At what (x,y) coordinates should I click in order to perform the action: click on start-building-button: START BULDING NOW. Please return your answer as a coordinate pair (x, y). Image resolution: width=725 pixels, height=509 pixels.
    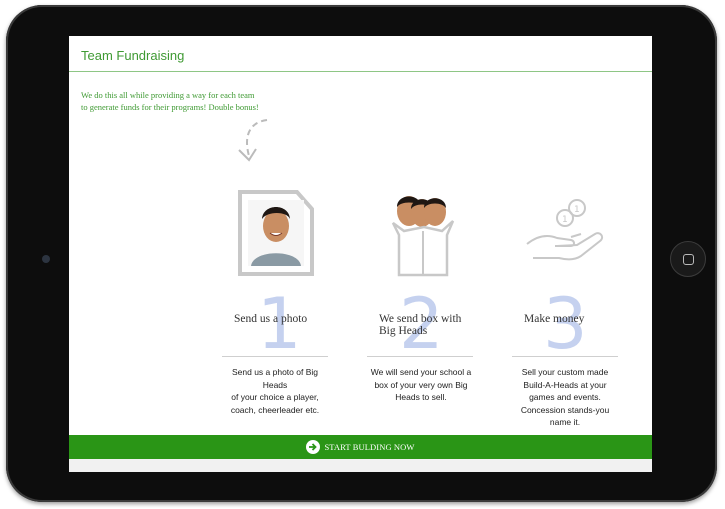
    Looking at the image, I should click on (360, 447).